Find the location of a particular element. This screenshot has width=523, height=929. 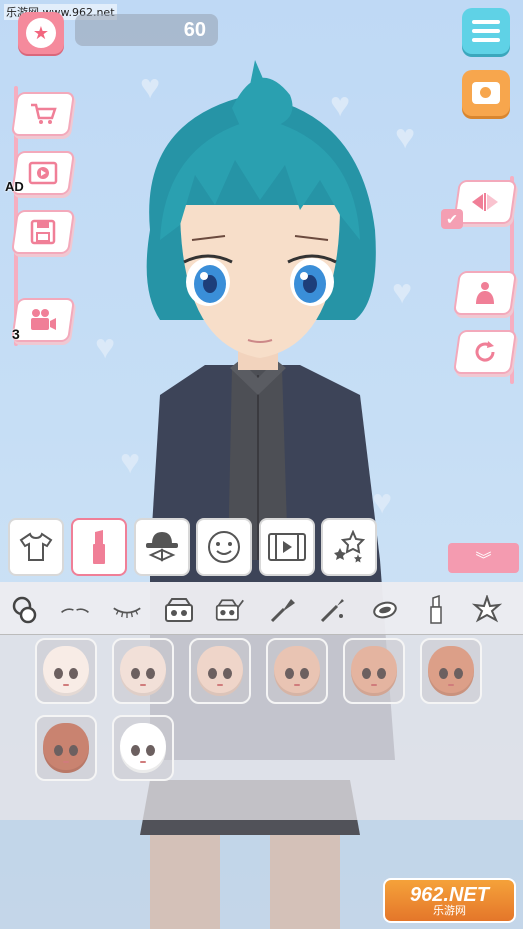

subcategory-eyeliner is located at coordinates (333, 610).